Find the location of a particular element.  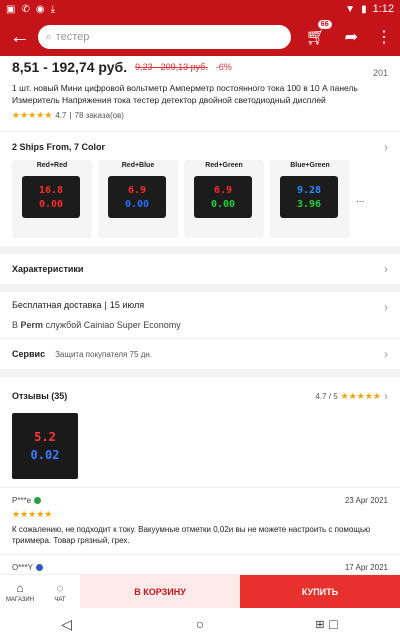

service-label: Сервис is located at coordinates (29, 354).